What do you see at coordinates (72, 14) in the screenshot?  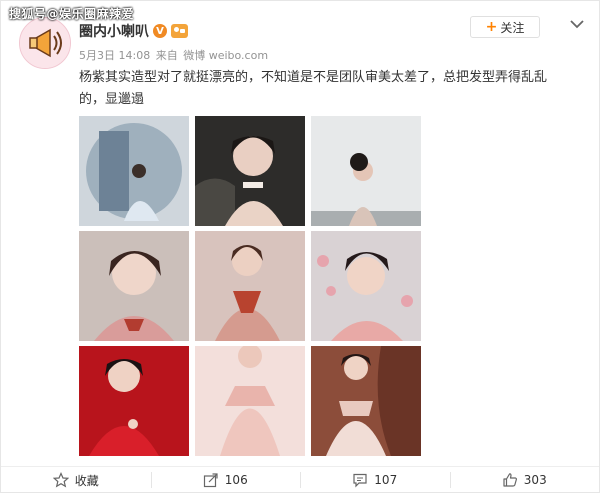 I see `watermark: 搜狐号@娱乐圈麻辣爱` at bounding box center [72, 14].